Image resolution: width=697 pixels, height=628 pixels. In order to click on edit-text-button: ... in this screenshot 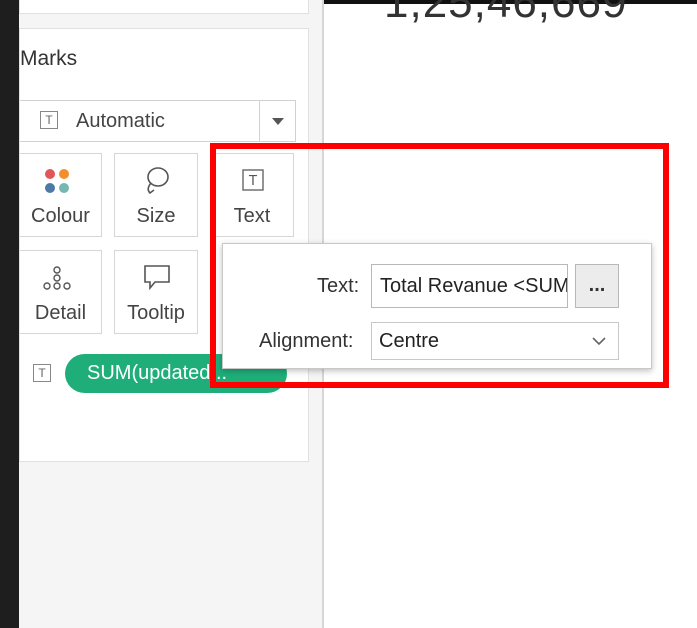, I will do `click(597, 286)`.